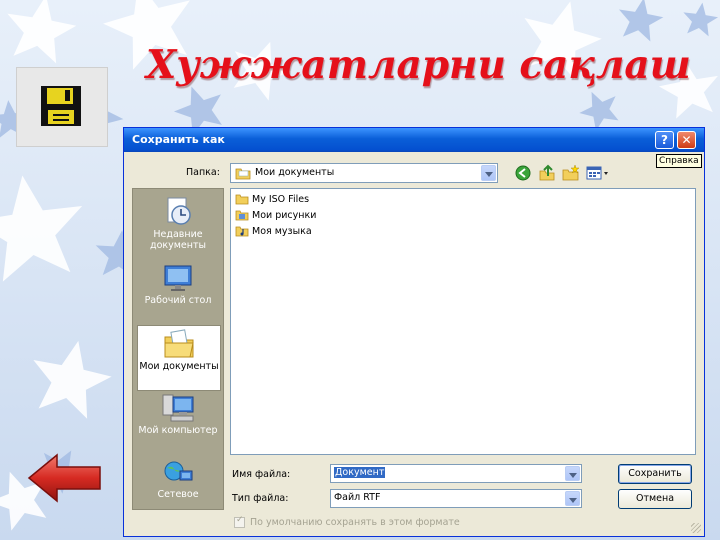 Image resolution: width=720 pixels, height=540 pixels. Describe the element at coordinates (686, 140) in the screenshot. I see `close-button: ✕` at that location.